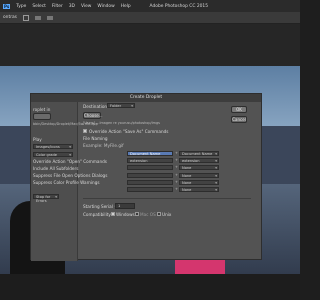 This screenshot has width=320, height=300. I want to click on menu-3d: 3D, so click(72, 6).